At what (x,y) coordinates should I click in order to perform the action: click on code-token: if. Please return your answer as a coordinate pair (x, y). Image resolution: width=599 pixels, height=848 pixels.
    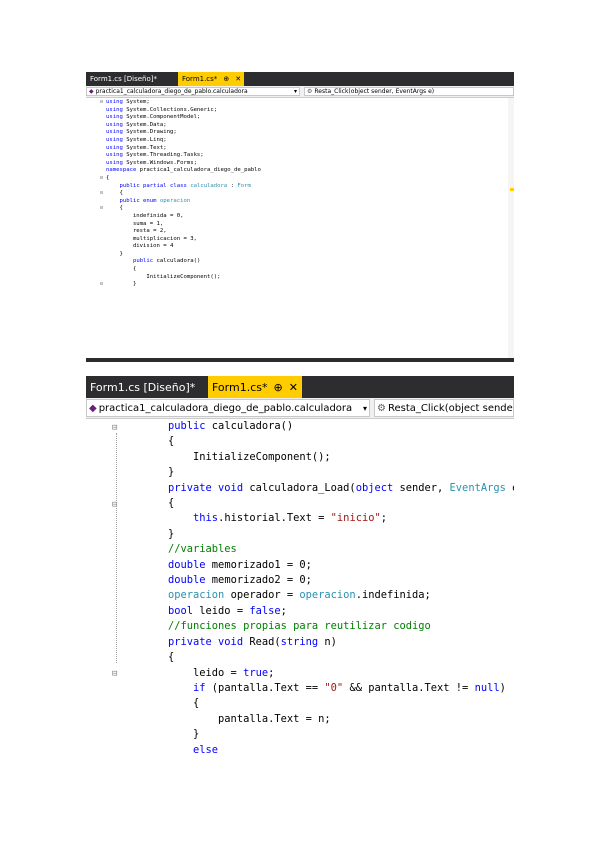
    Looking at the image, I should click on (199, 687).